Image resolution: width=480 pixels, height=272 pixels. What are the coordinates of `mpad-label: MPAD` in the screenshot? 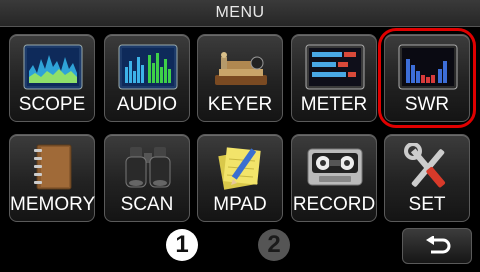 It's located at (240, 204).